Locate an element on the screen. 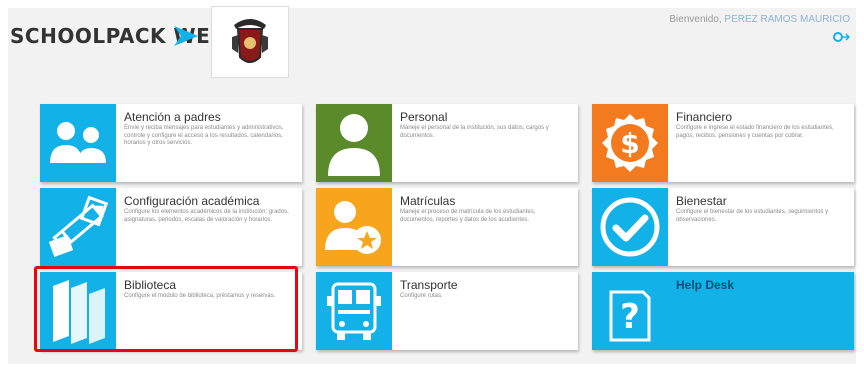  tile-help-desk: ? Help Desk is located at coordinates (723, 311).